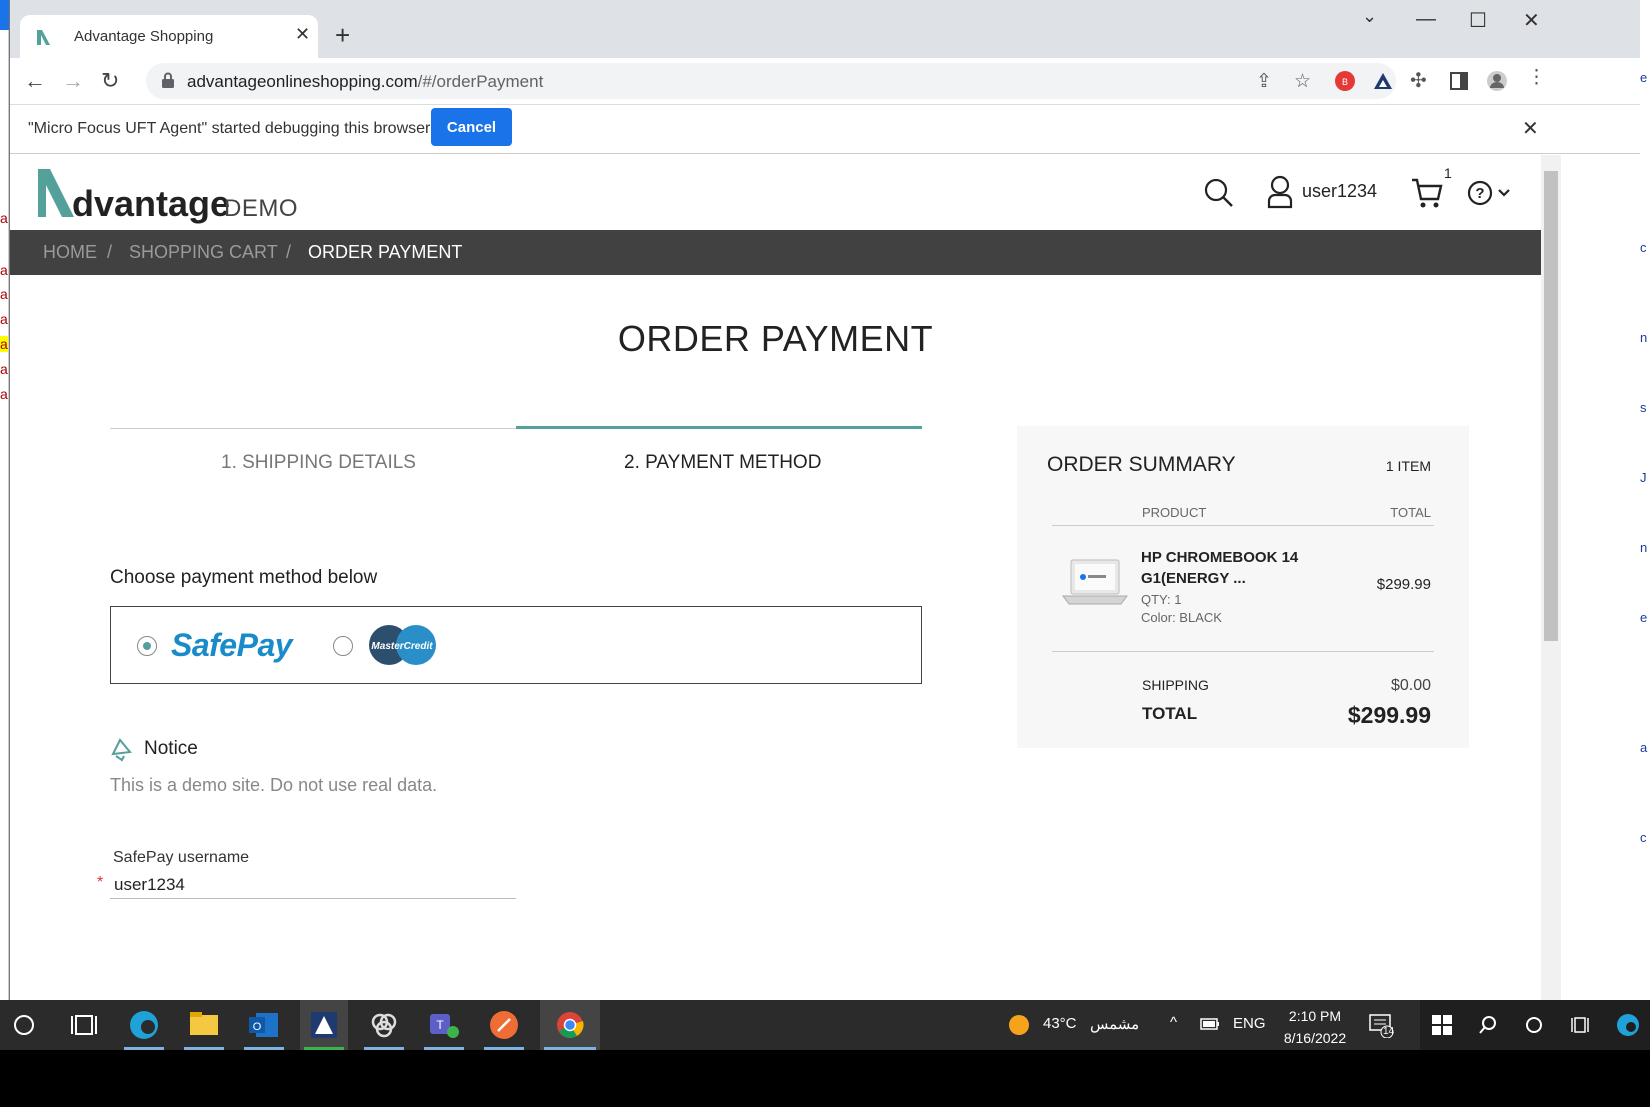  I want to click on product-color: Color: BLACK, so click(1181, 617).